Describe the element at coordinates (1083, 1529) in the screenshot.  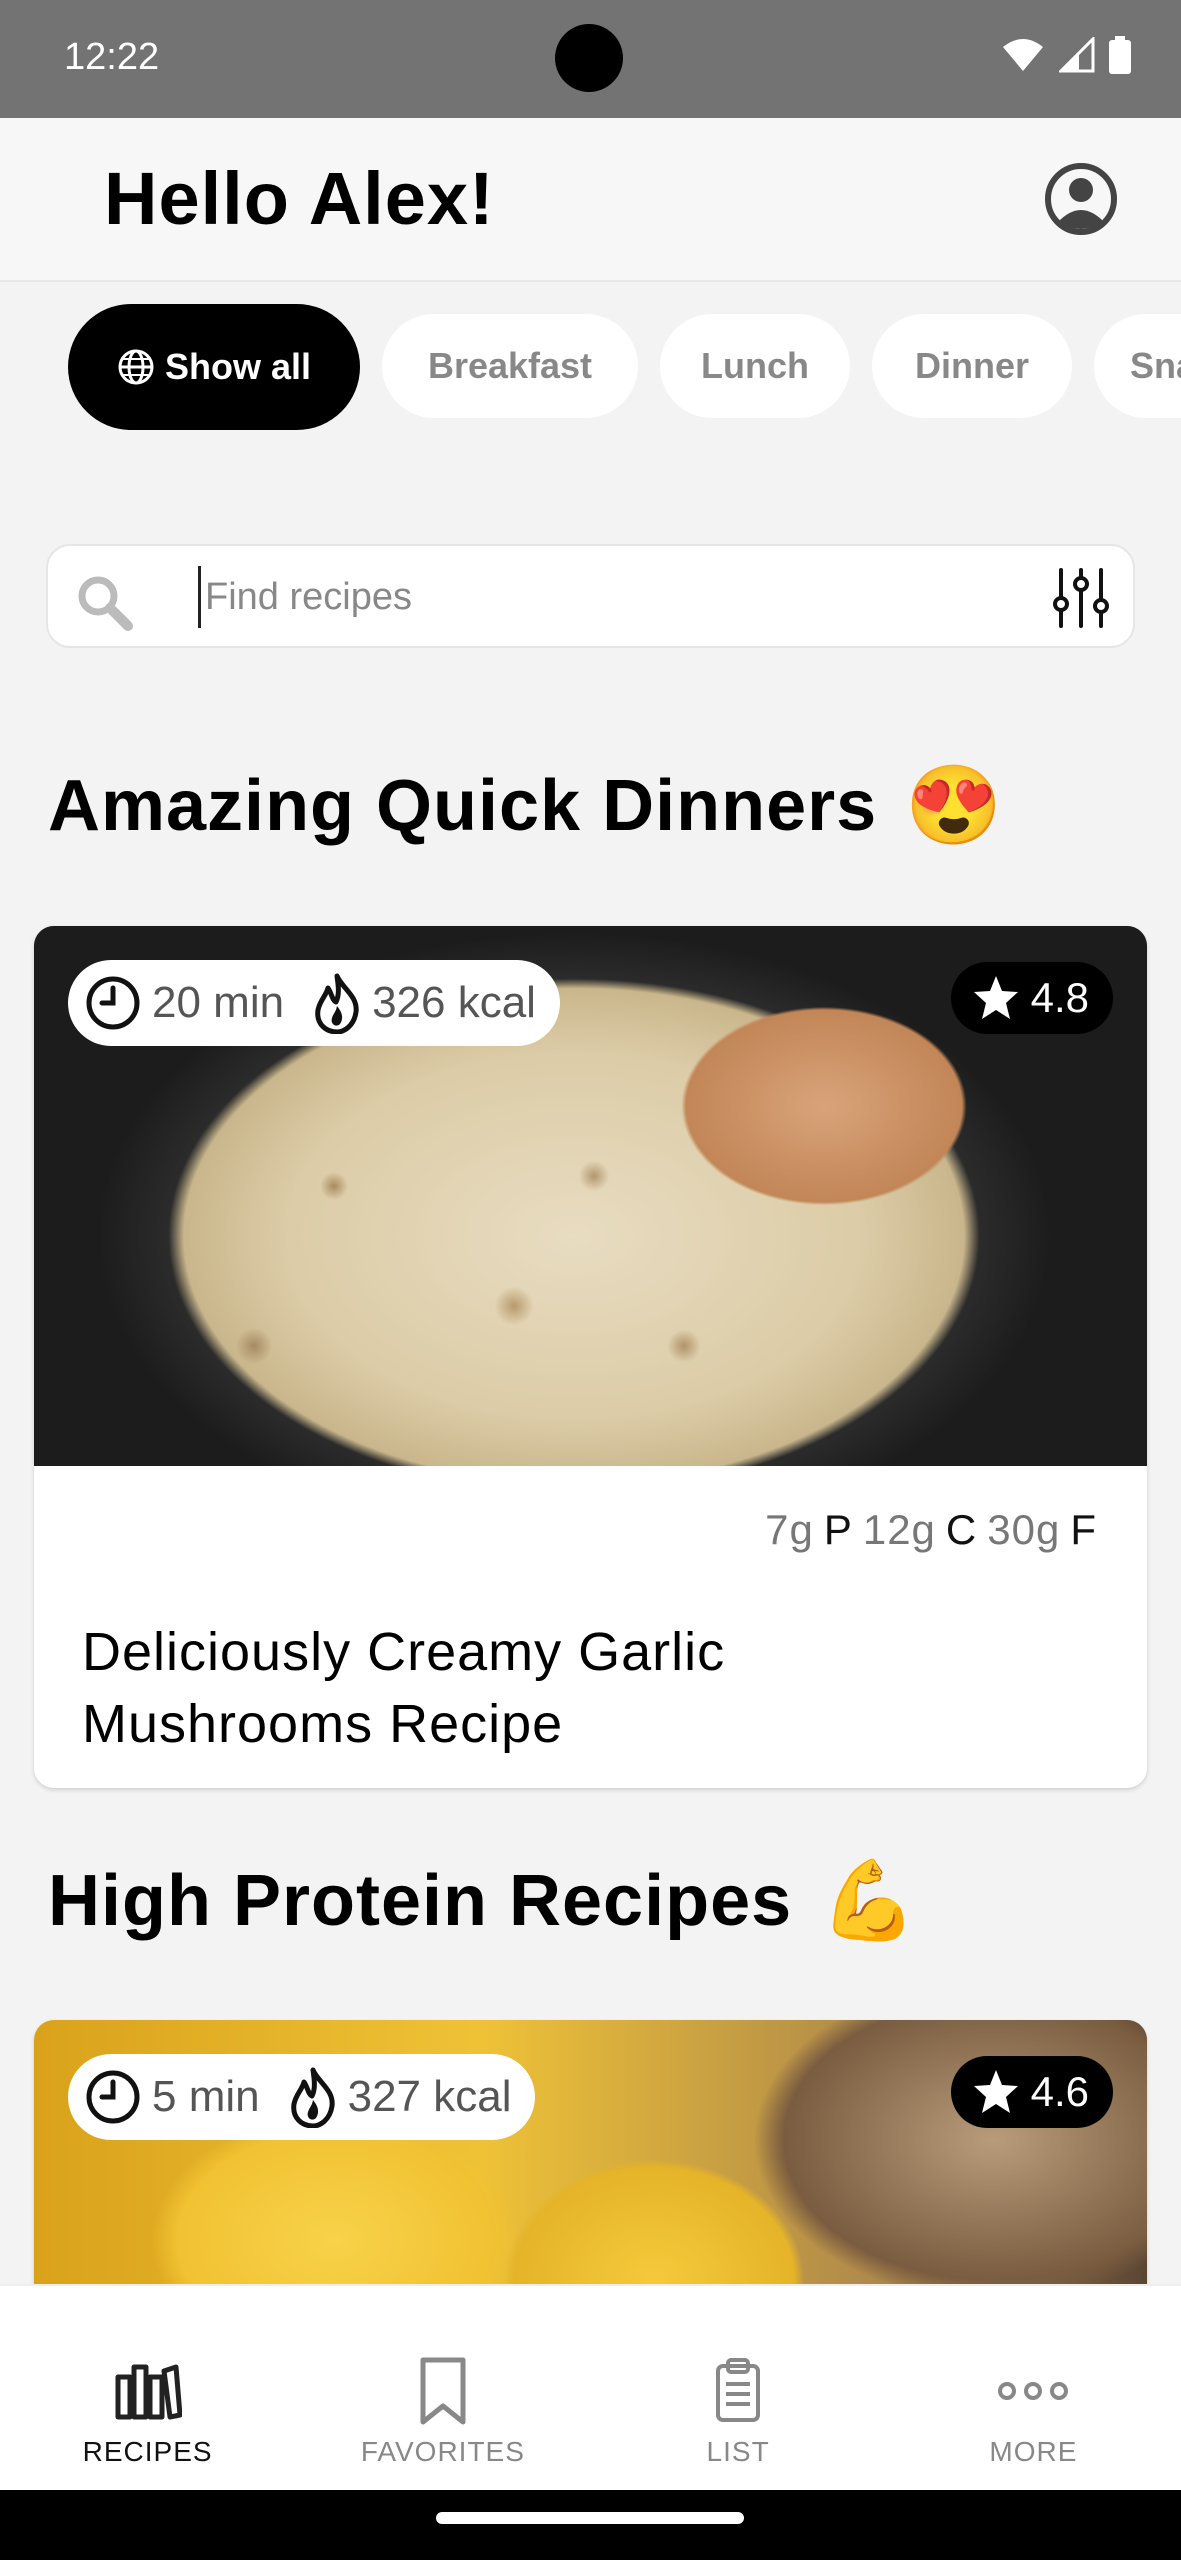
I see `fat-unit: F` at that location.